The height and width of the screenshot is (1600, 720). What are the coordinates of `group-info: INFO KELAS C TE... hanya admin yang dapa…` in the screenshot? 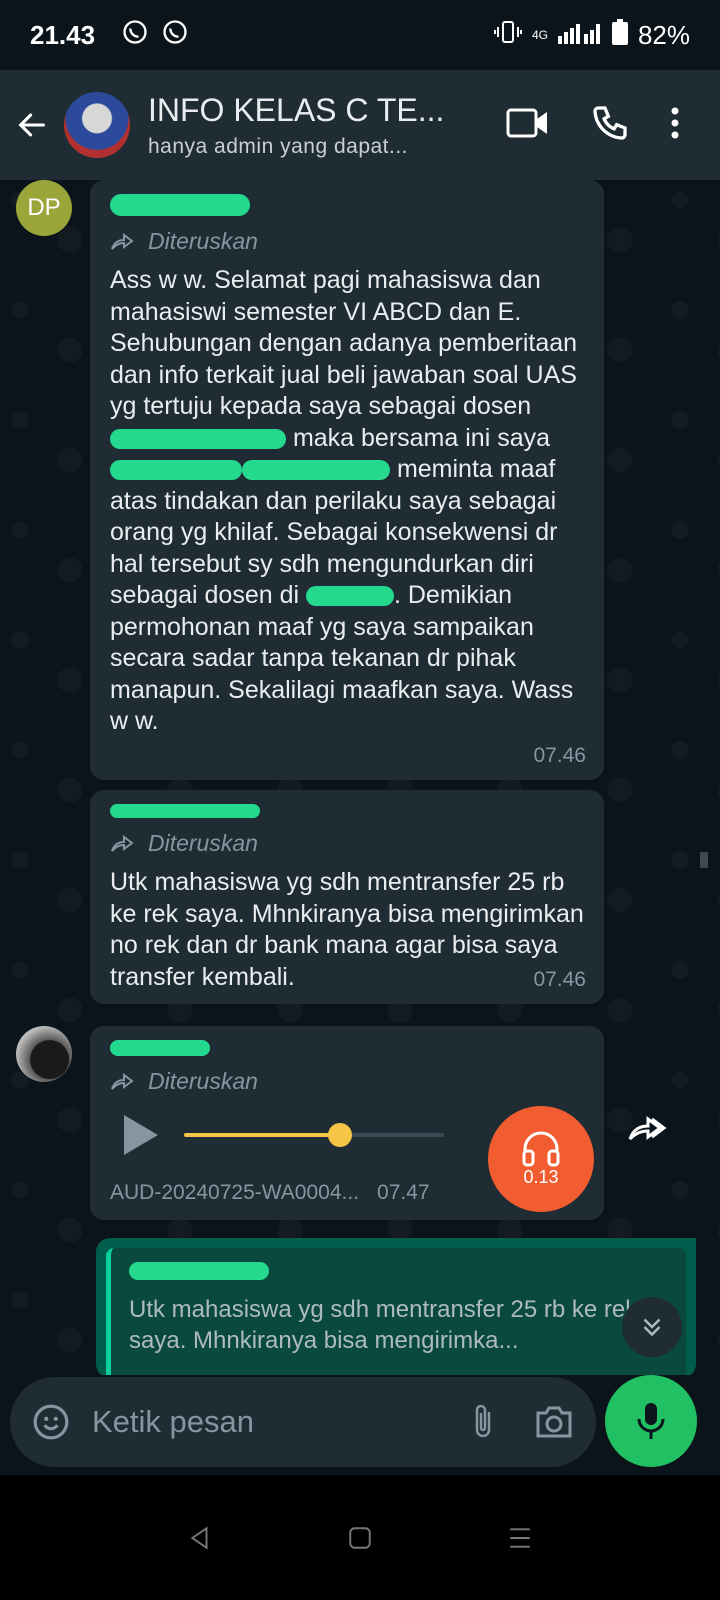 It's located at (298, 125).